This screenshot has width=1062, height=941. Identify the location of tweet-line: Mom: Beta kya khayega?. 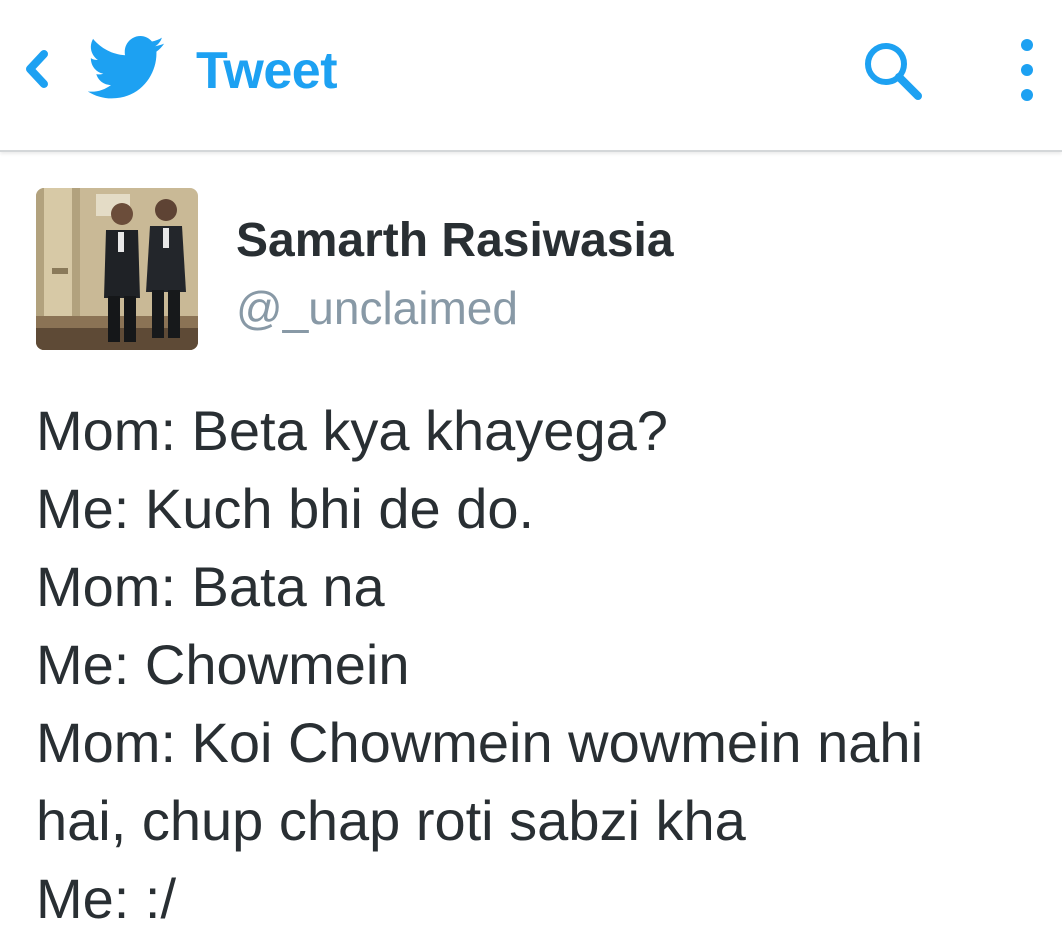
(352, 430).